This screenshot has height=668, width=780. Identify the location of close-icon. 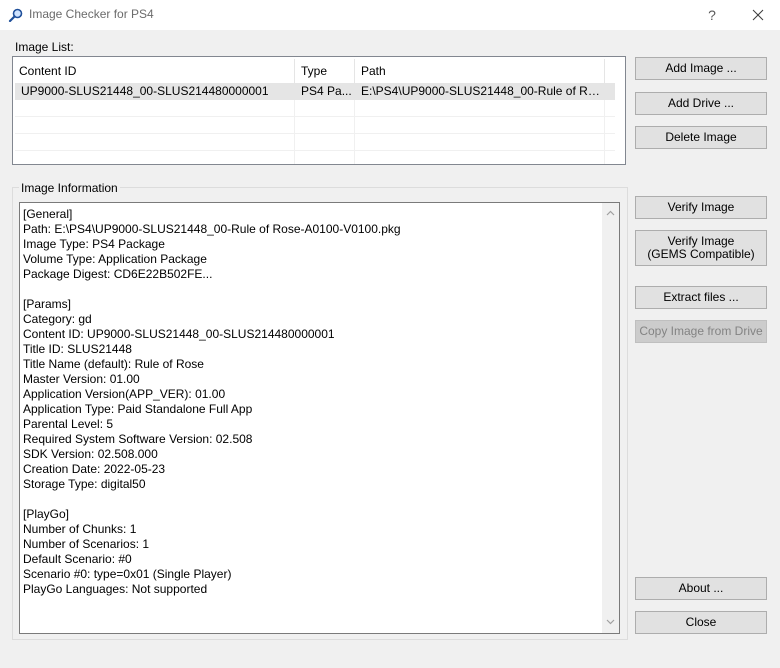
(758, 15).